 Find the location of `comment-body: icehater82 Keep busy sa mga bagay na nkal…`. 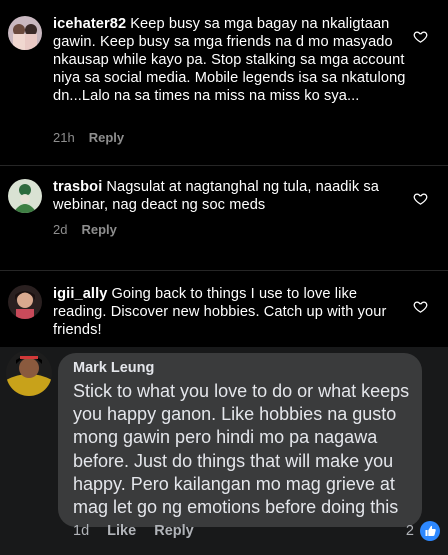

comment-body: icehater82 Keep busy sa mga bagay na nkal… is located at coordinates (230, 60).